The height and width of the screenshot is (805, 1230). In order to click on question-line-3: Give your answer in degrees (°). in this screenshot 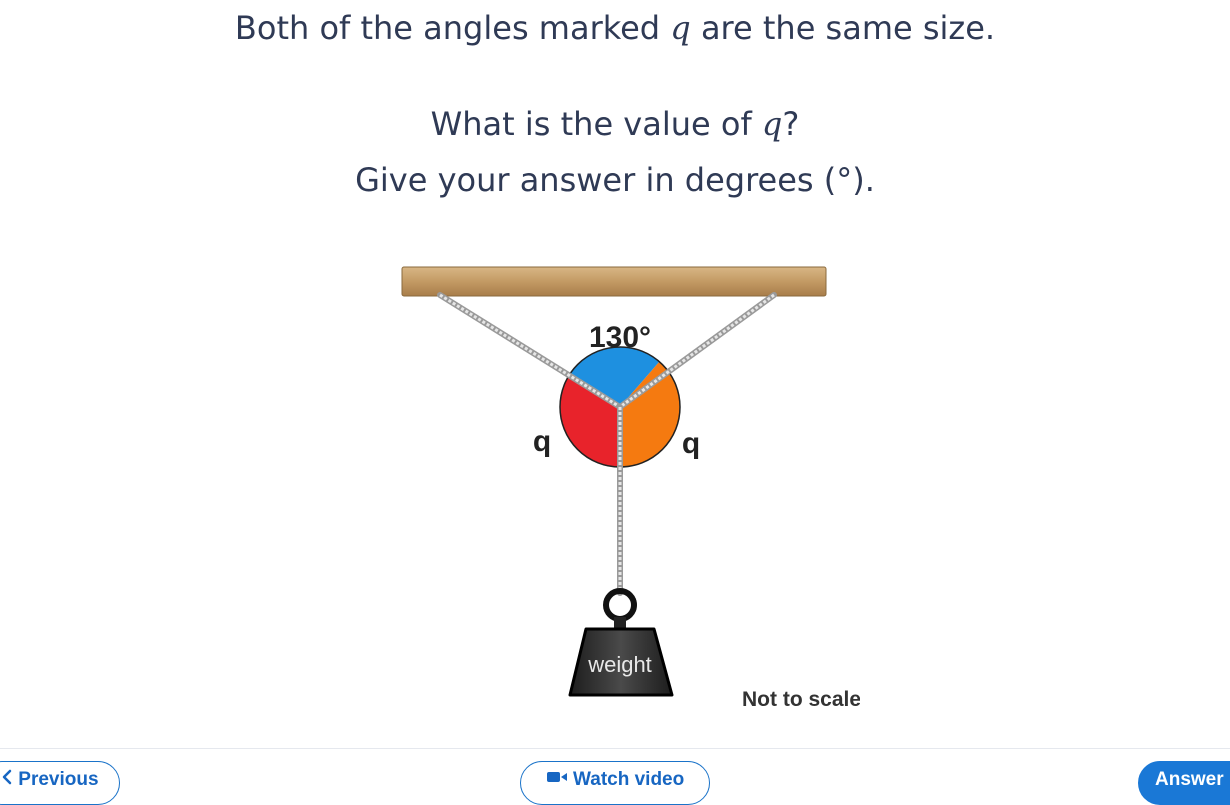, I will do `click(615, 180)`.